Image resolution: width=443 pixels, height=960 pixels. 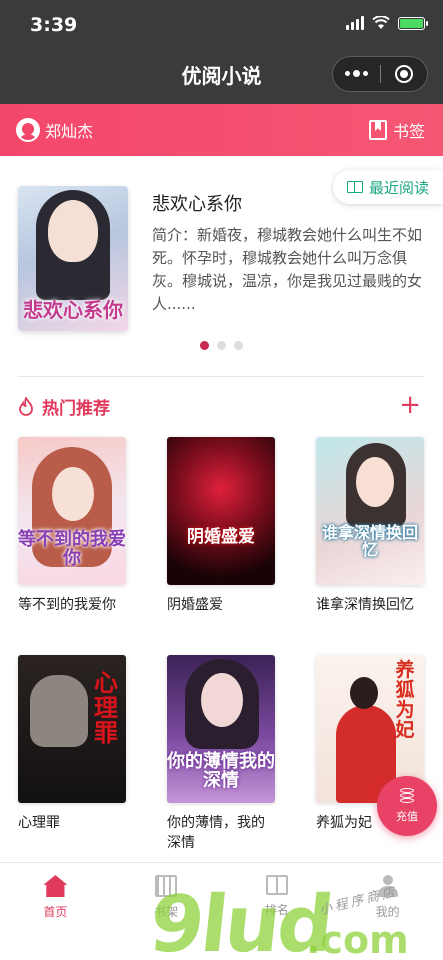 What do you see at coordinates (221, 833) in the screenshot?
I see `book-title: 你的薄情，我的深情` at bounding box center [221, 833].